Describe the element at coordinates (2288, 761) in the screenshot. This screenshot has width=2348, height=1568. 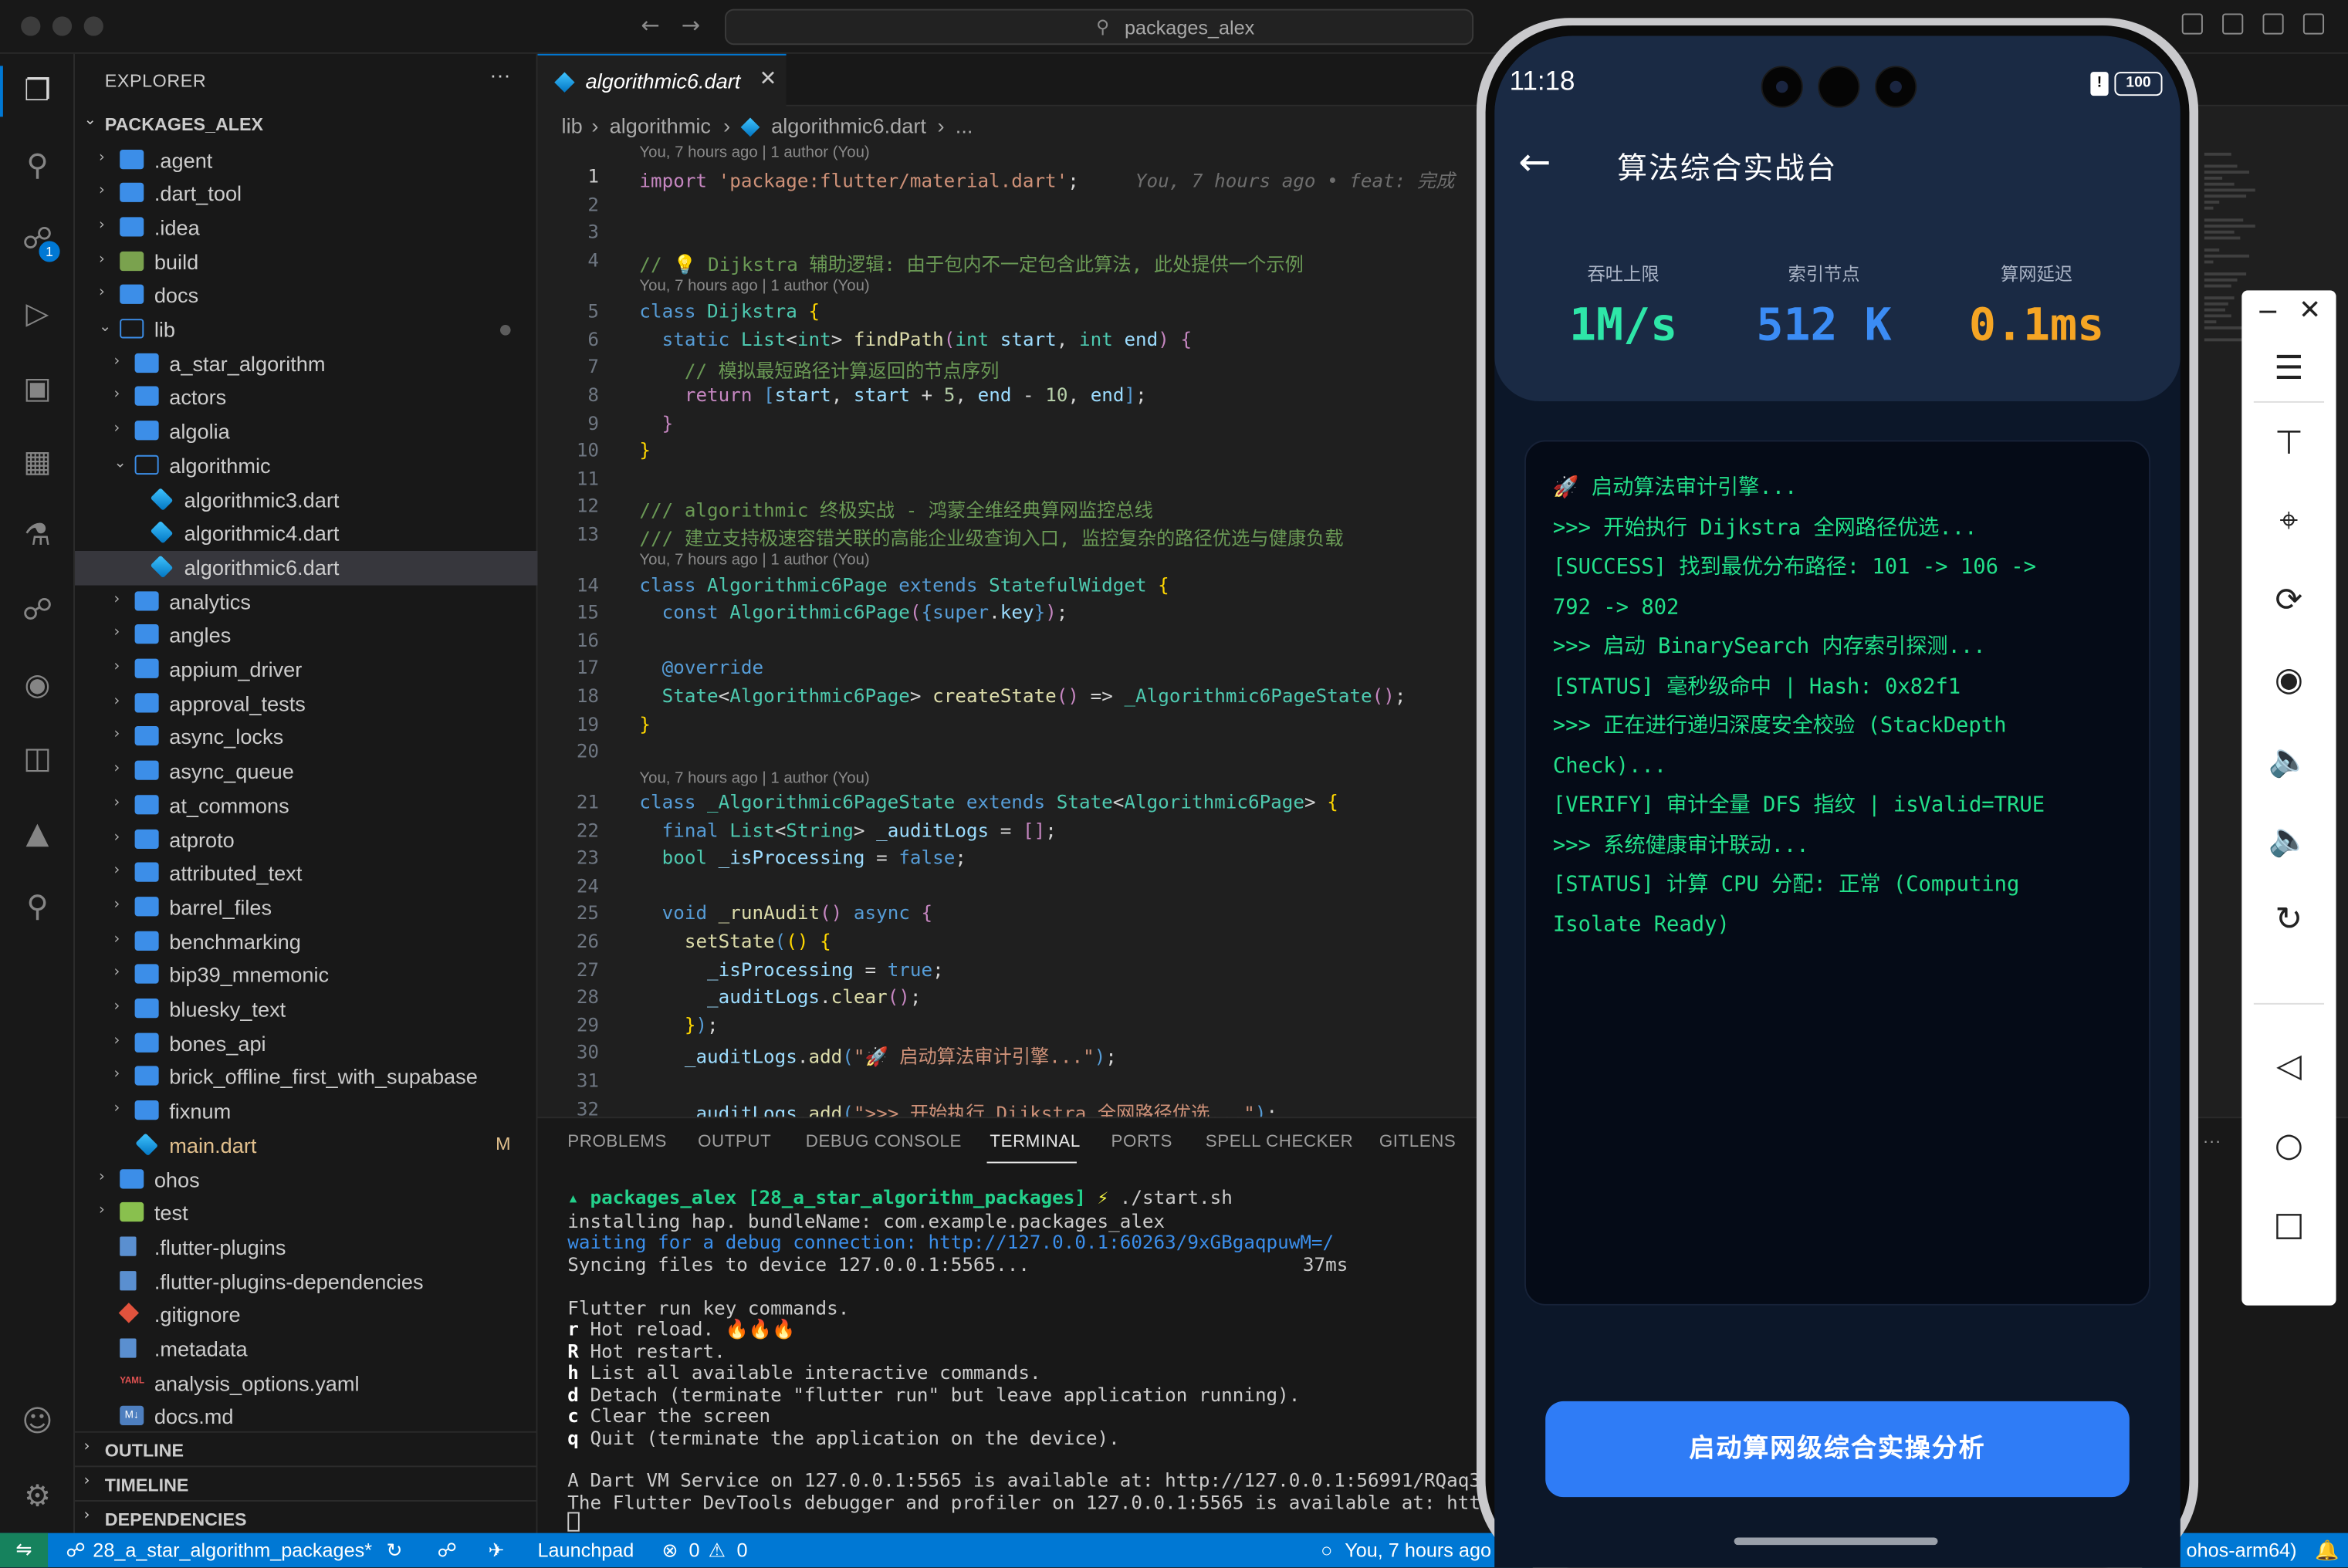
I see `volume-up-icon: 🔈` at that location.